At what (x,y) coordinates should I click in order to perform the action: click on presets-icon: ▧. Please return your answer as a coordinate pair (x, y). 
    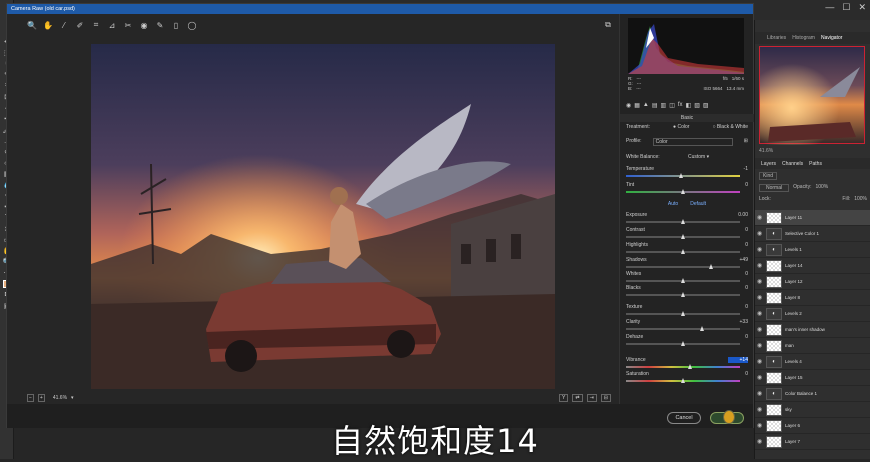
    Looking at the image, I should click on (697, 107).